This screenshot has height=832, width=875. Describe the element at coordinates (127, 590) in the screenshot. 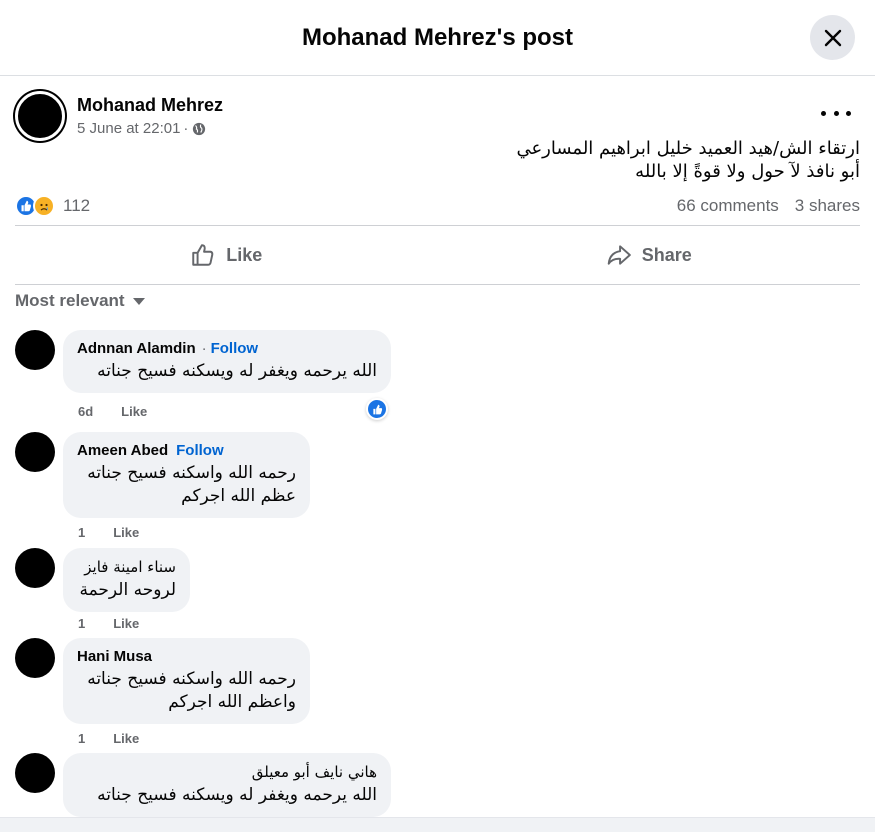

I see `comment-text: لروحه الرحمة` at that location.